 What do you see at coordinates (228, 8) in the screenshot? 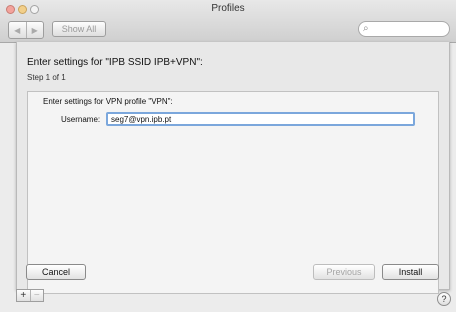
I see `window-title: Profiles` at bounding box center [228, 8].